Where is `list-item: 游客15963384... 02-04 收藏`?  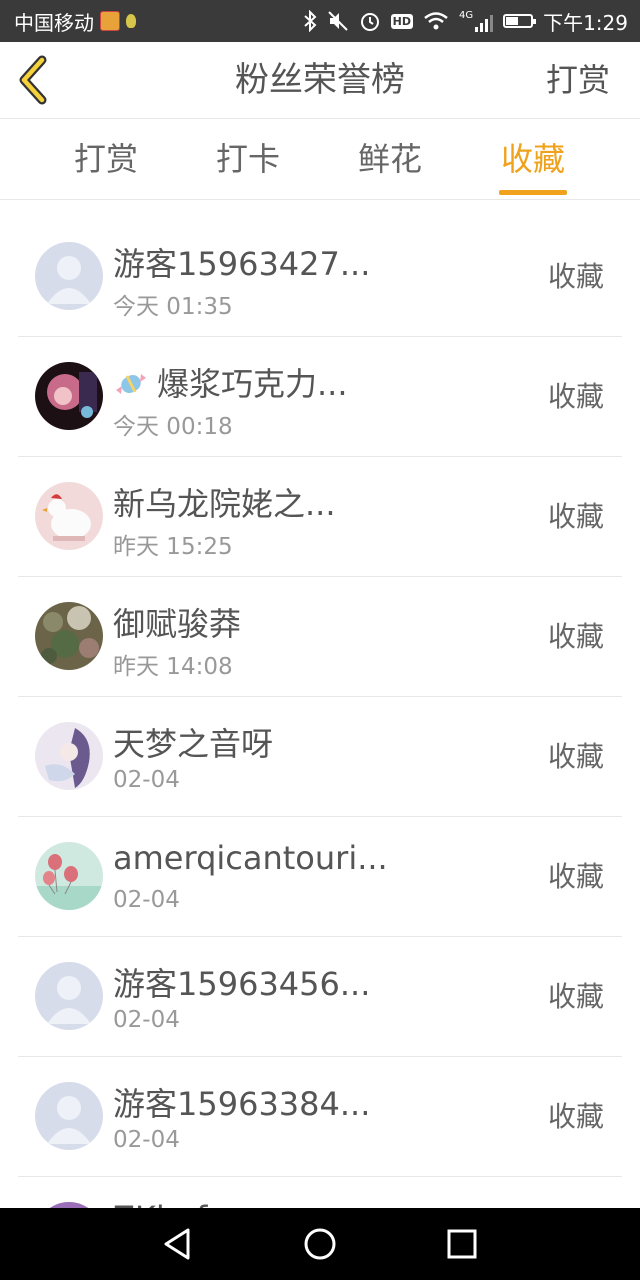
list-item: 游客15963384... 02-04 收藏 is located at coordinates (320, 1117).